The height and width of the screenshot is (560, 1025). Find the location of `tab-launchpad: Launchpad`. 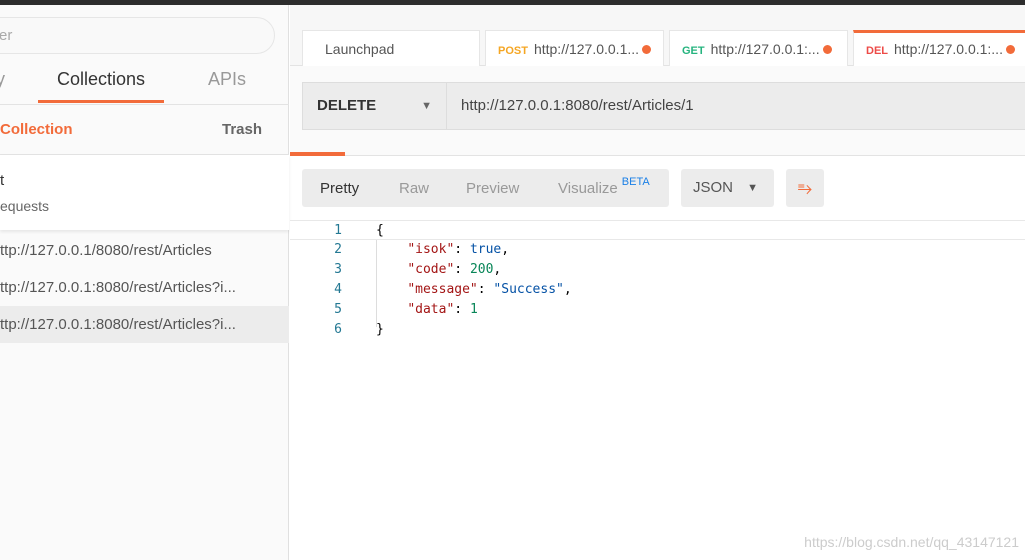

tab-launchpad: Launchpad is located at coordinates (391, 48).